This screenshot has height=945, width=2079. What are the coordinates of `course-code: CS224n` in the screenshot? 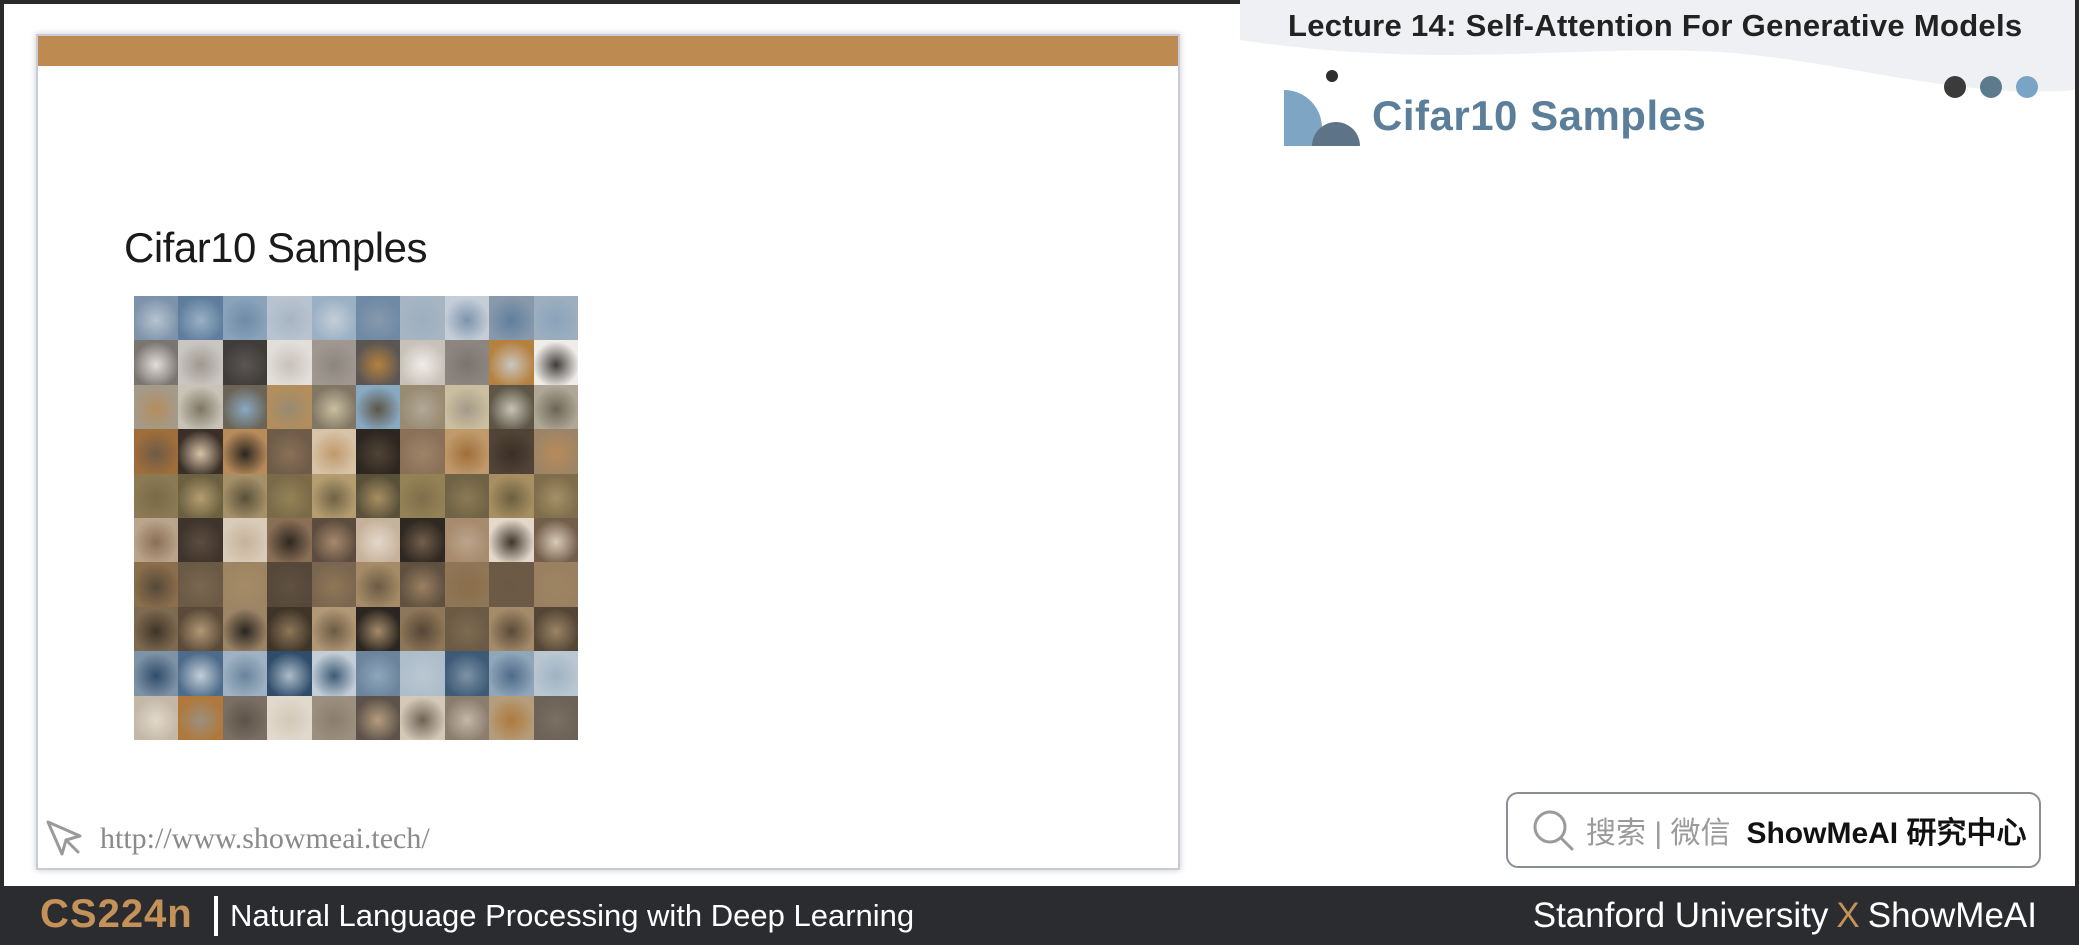 It's located at (116, 914).